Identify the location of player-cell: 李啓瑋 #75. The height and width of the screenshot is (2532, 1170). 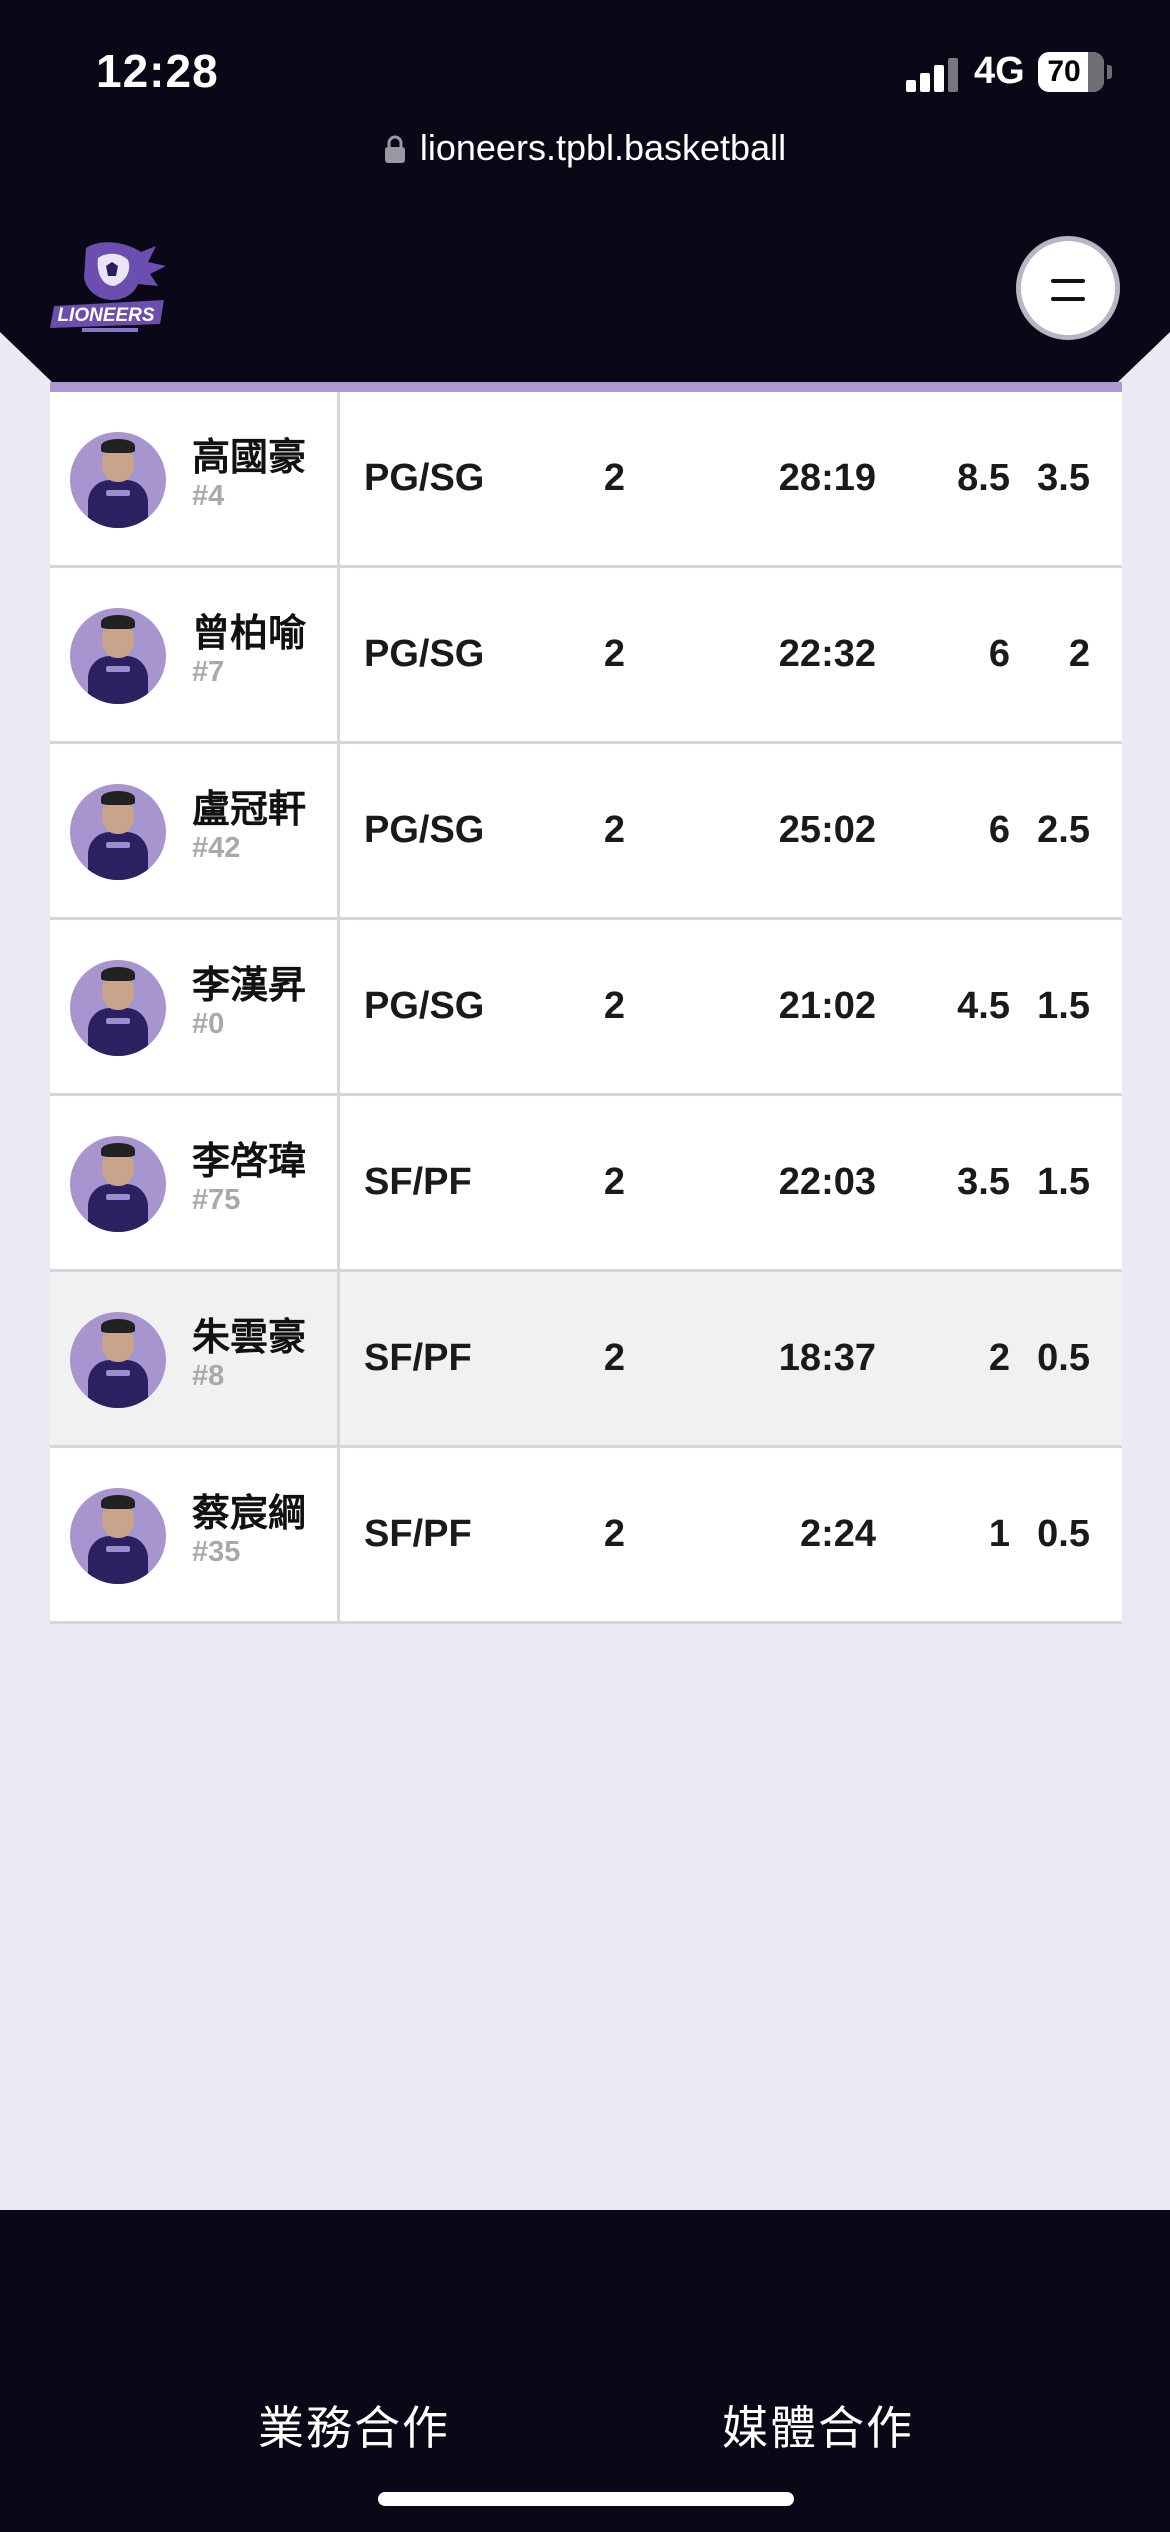
(195, 1182).